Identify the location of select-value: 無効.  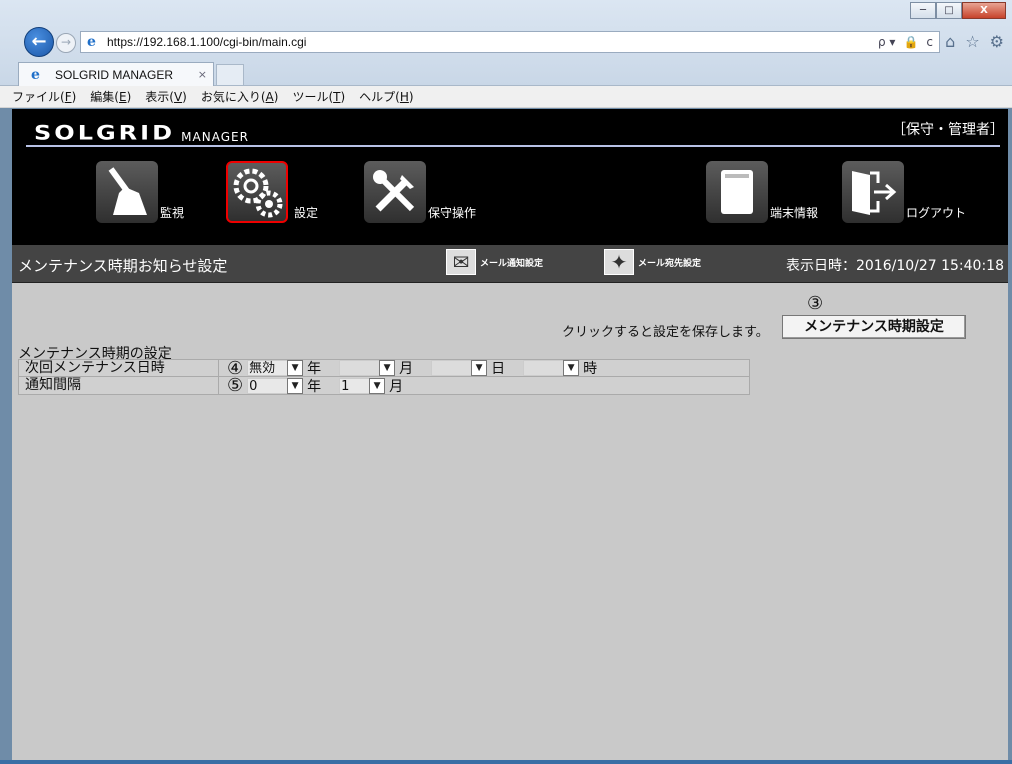
(267, 368).